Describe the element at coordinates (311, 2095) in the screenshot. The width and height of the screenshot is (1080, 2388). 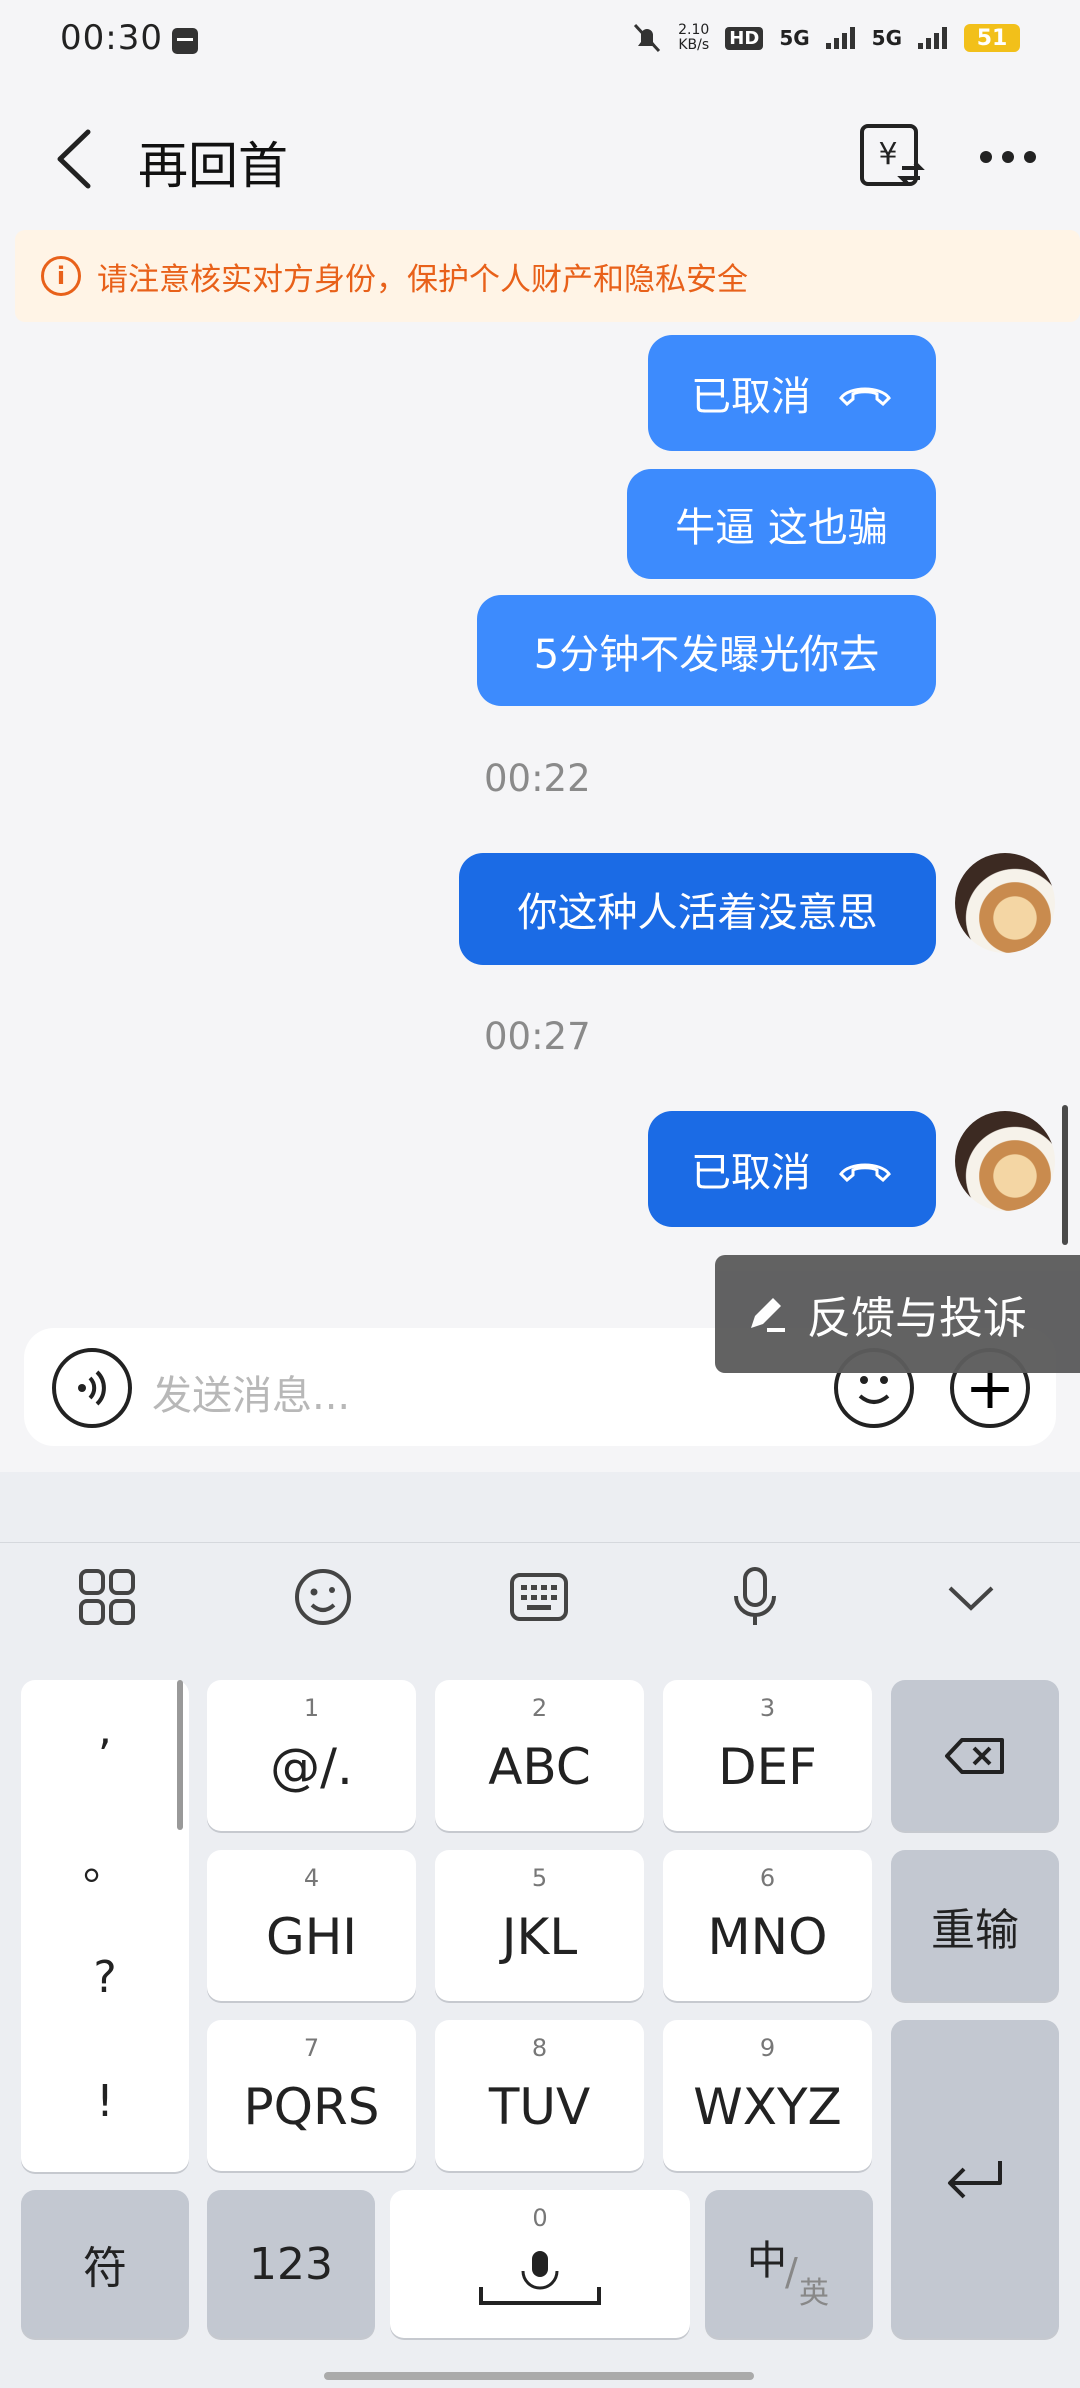
I see `key-7: 7 PQRS` at that location.